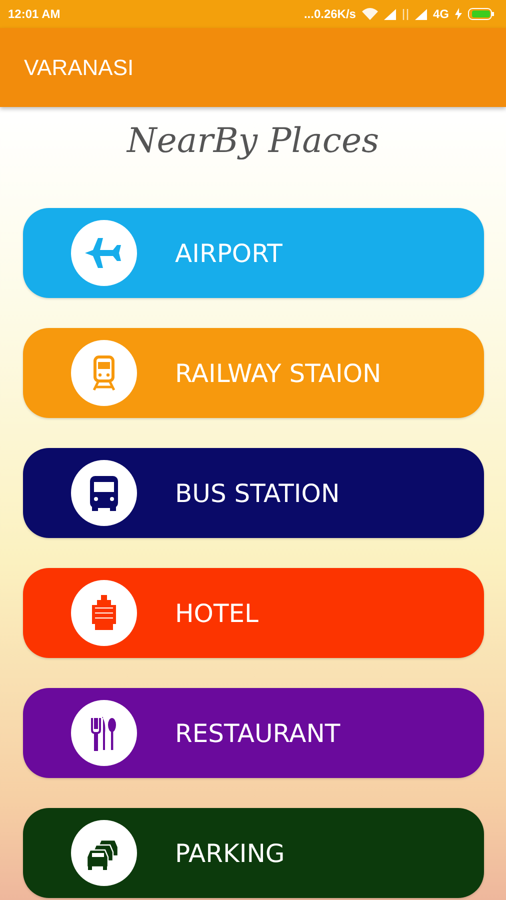  Describe the element at coordinates (458, 14) in the screenshot. I see `charging-icon` at that location.